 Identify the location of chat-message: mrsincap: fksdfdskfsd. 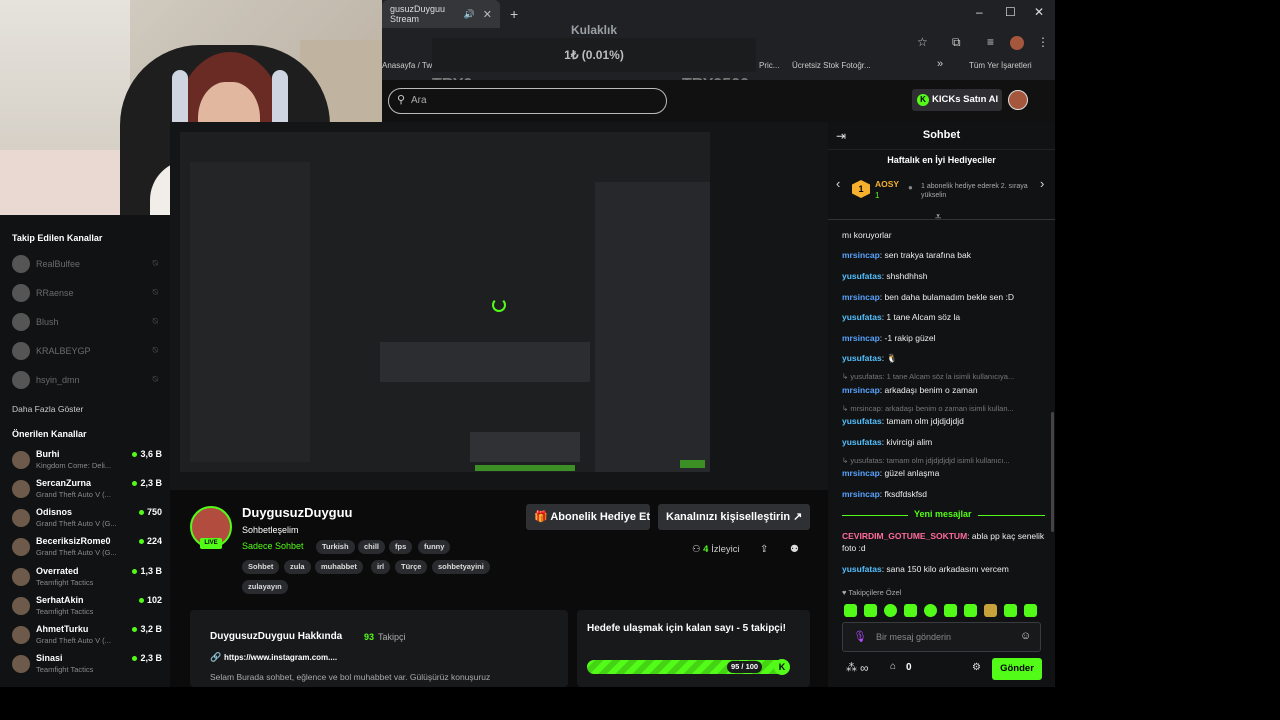
(885, 494).